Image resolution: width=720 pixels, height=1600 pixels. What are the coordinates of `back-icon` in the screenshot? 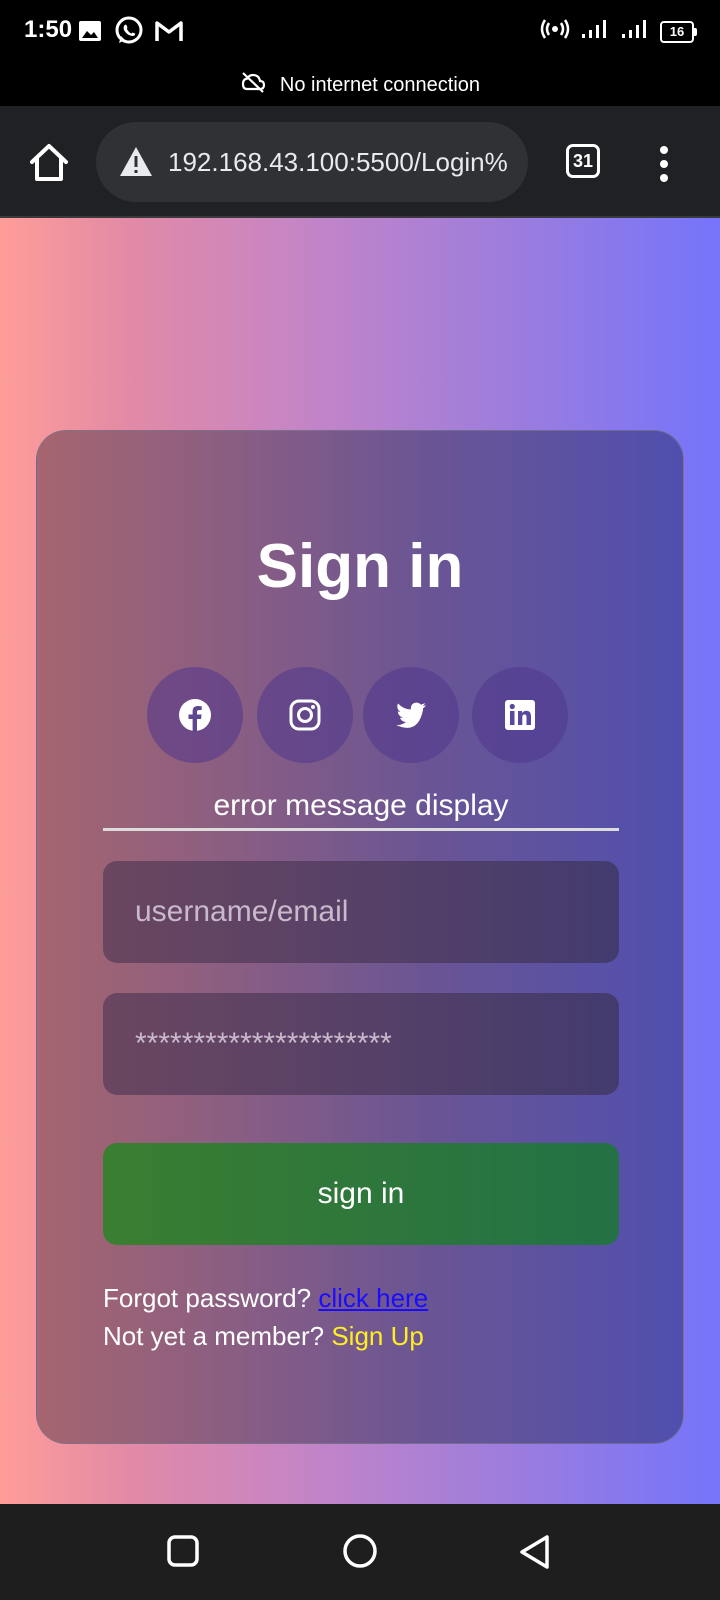 It's located at (535, 1554).